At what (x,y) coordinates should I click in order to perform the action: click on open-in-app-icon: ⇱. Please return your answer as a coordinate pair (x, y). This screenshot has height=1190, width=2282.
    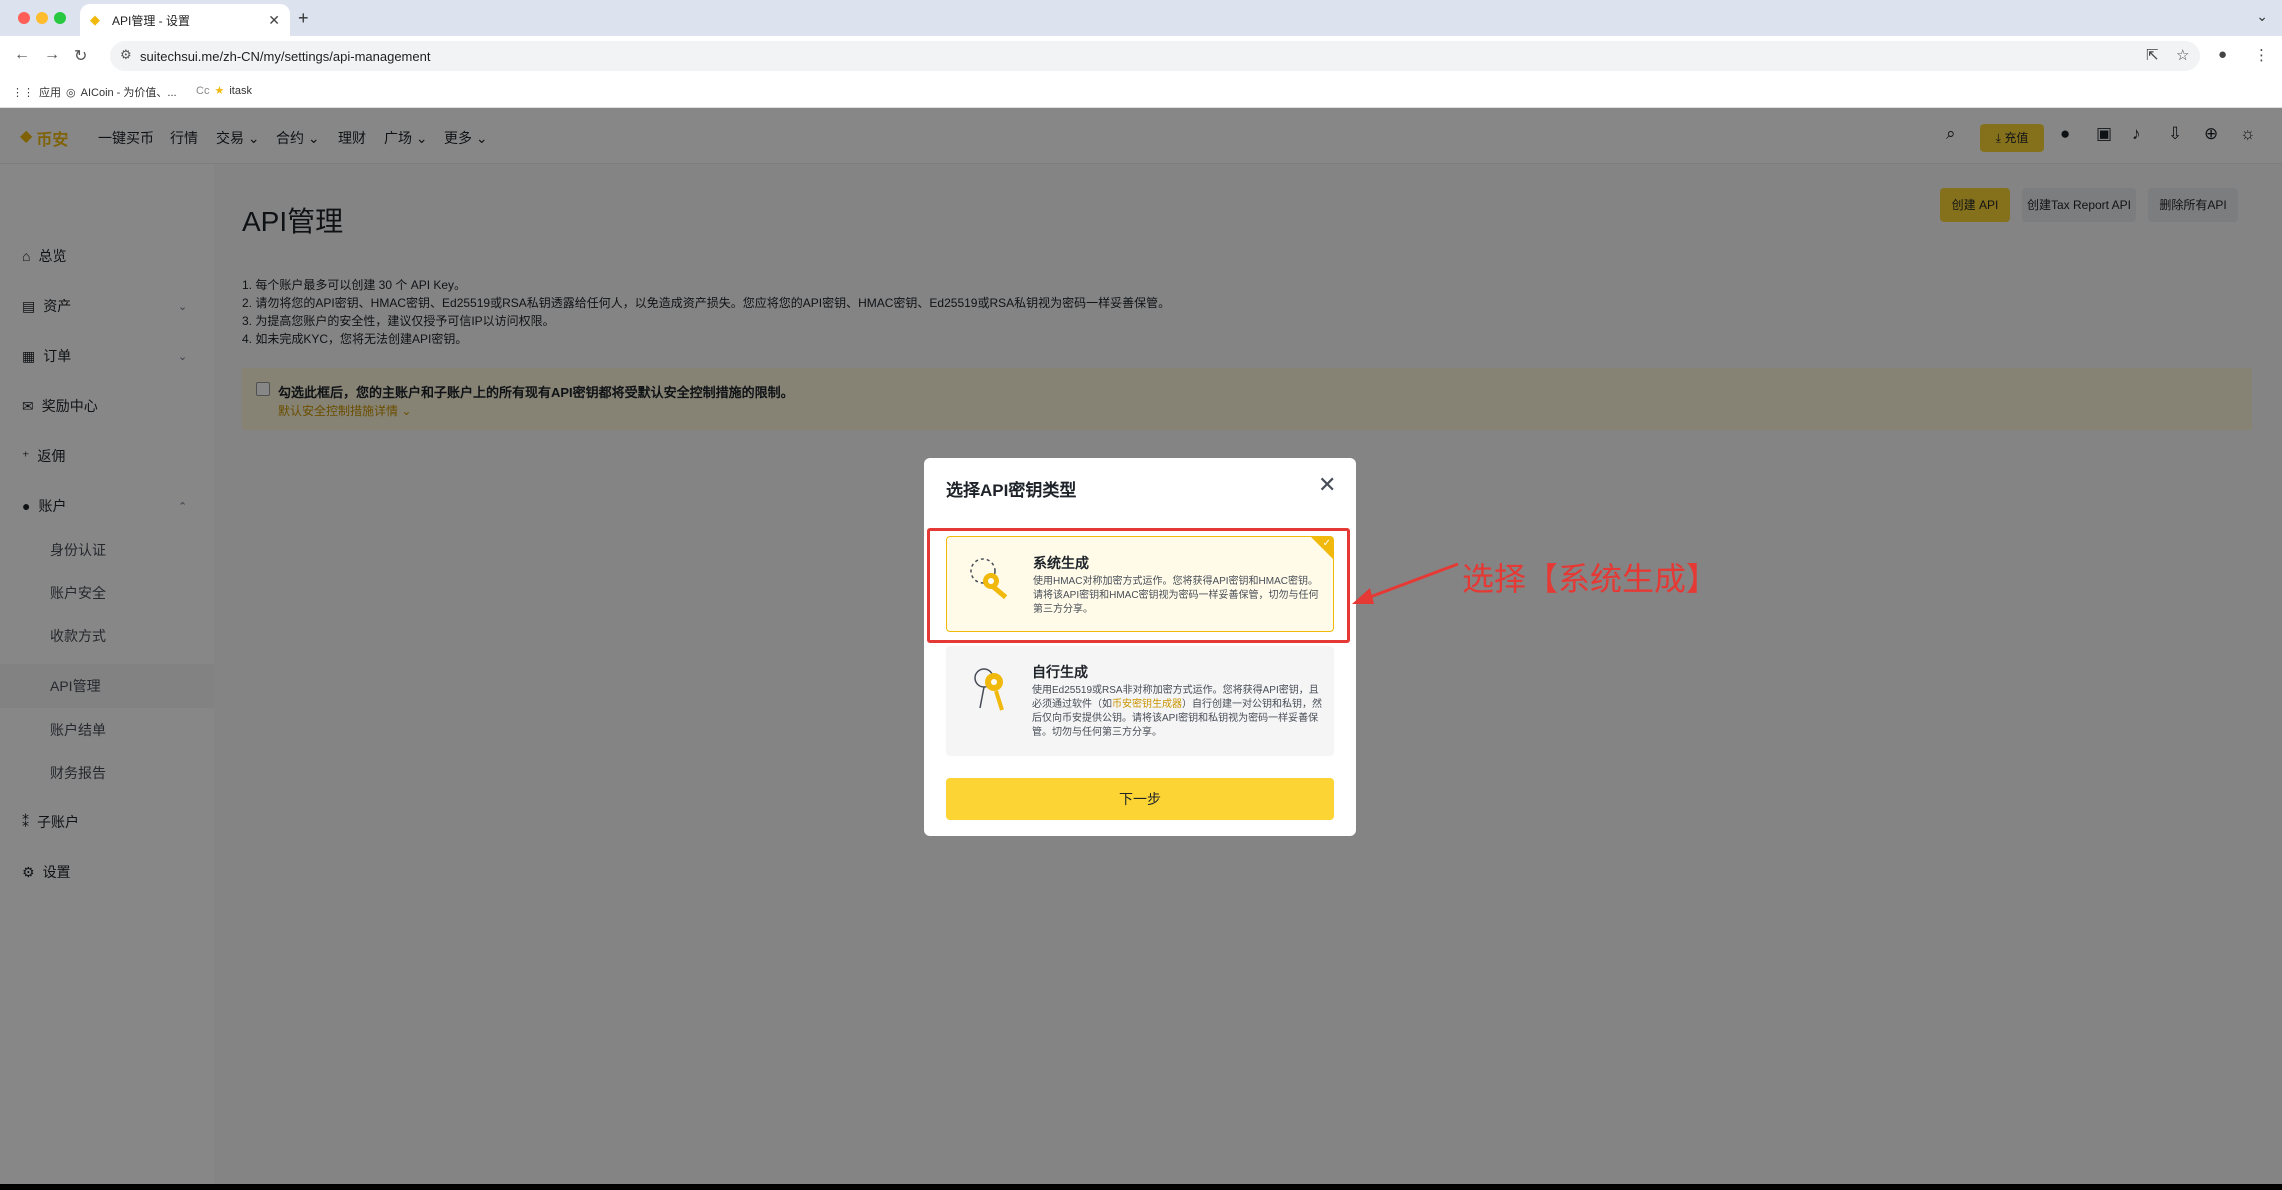
    Looking at the image, I should click on (2152, 55).